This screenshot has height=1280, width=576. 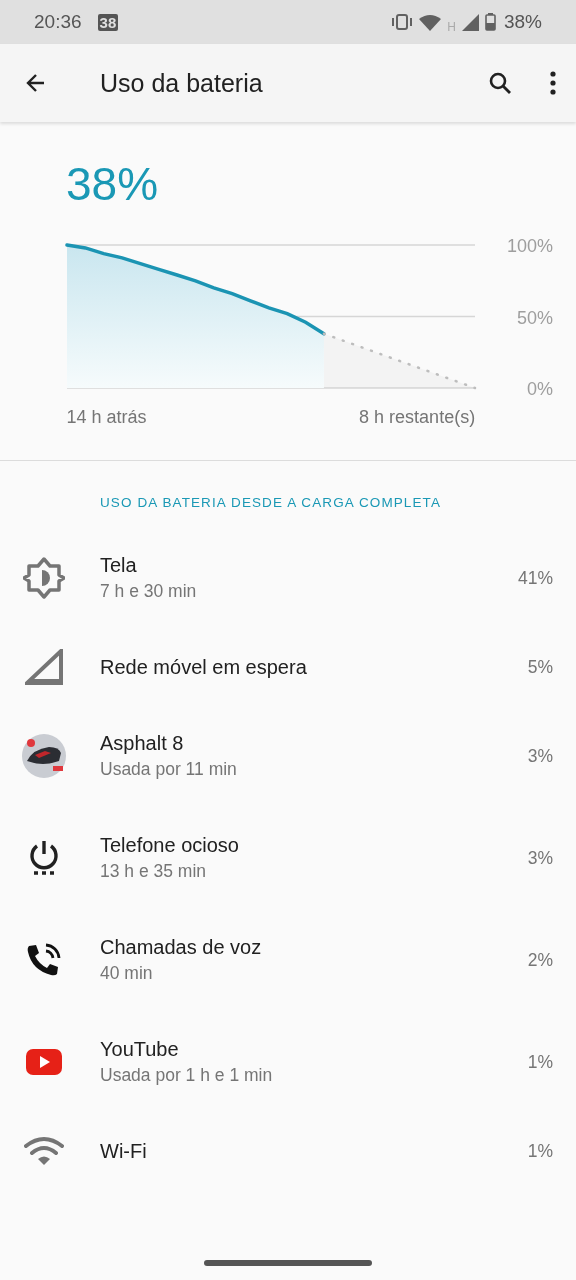 I want to click on item-title: Tela, so click(x=119, y=565).